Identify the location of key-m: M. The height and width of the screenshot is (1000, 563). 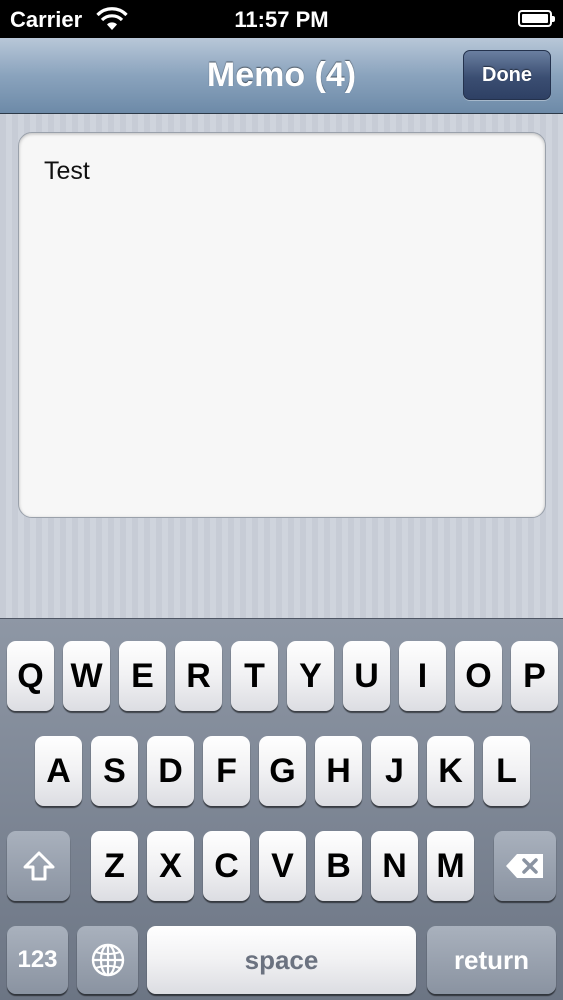
(450, 866).